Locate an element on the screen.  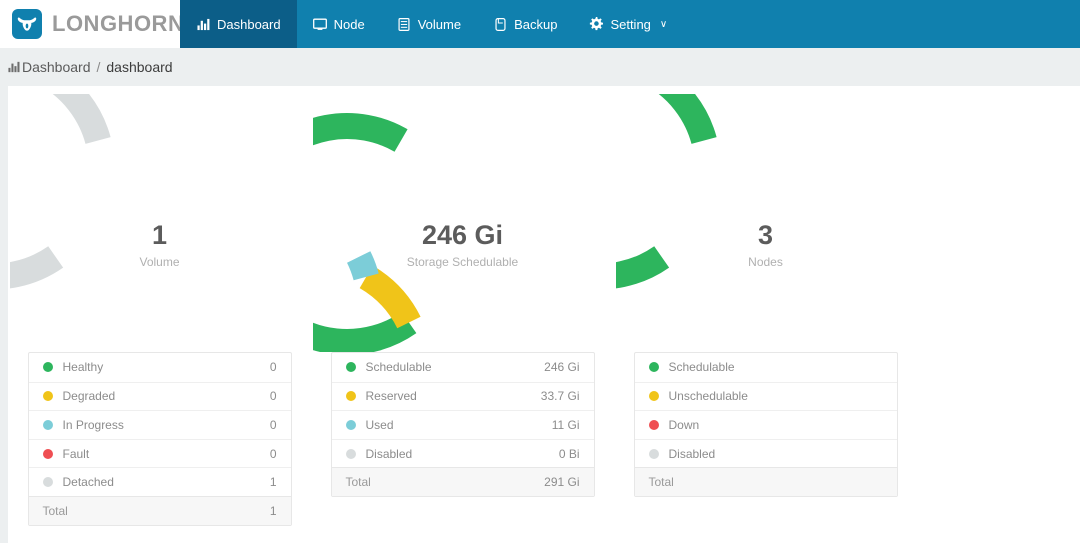
nav-item-volume: Volume is located at coordinates (429, 24).